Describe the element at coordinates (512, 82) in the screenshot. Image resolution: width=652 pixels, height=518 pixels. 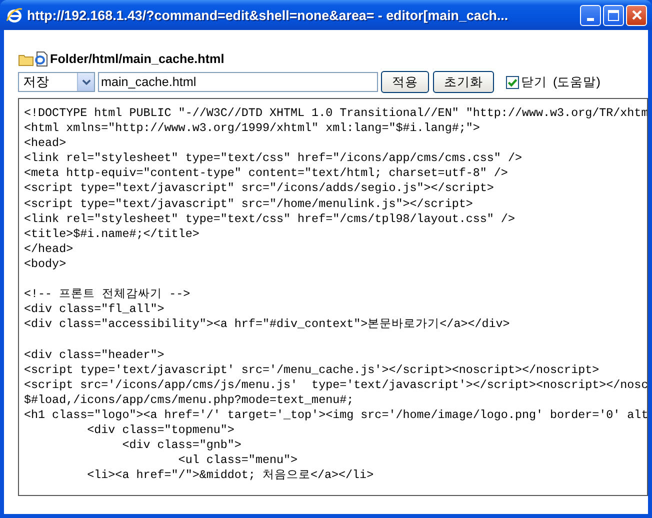
I see `checkbox` at that location.